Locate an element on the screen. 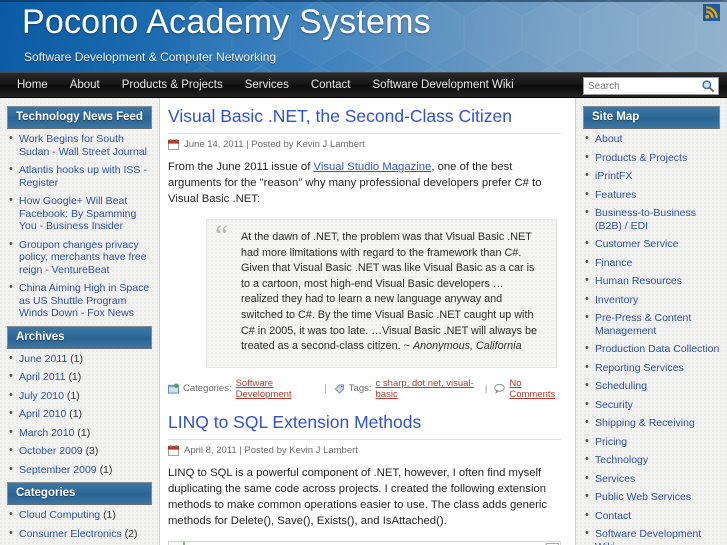  archive-link: July 2010 is located at coordinates (41, 396).